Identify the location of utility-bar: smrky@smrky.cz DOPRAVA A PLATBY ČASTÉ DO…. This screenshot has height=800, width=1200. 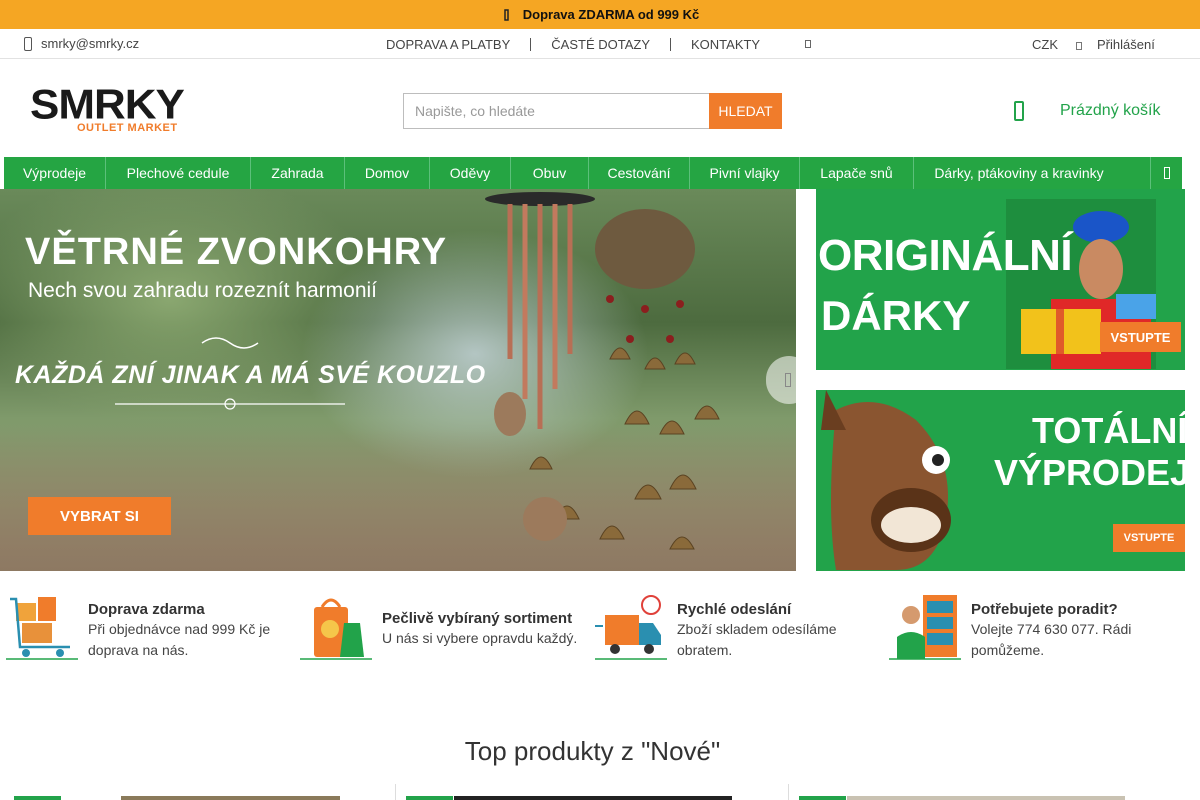
(600, 44).